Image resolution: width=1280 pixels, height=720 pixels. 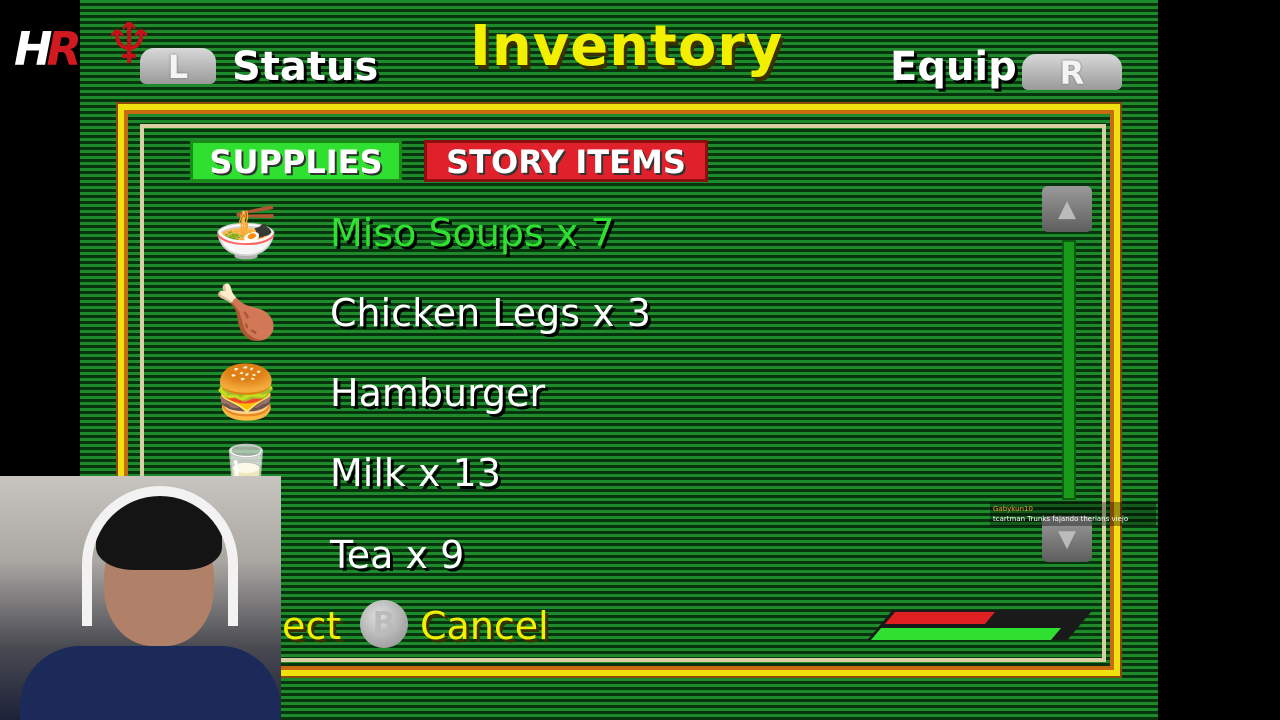 What do you see at coordinates (1069, 370) in the screenshot?
I see `scrollbar` at bounding box center [1069, 370].